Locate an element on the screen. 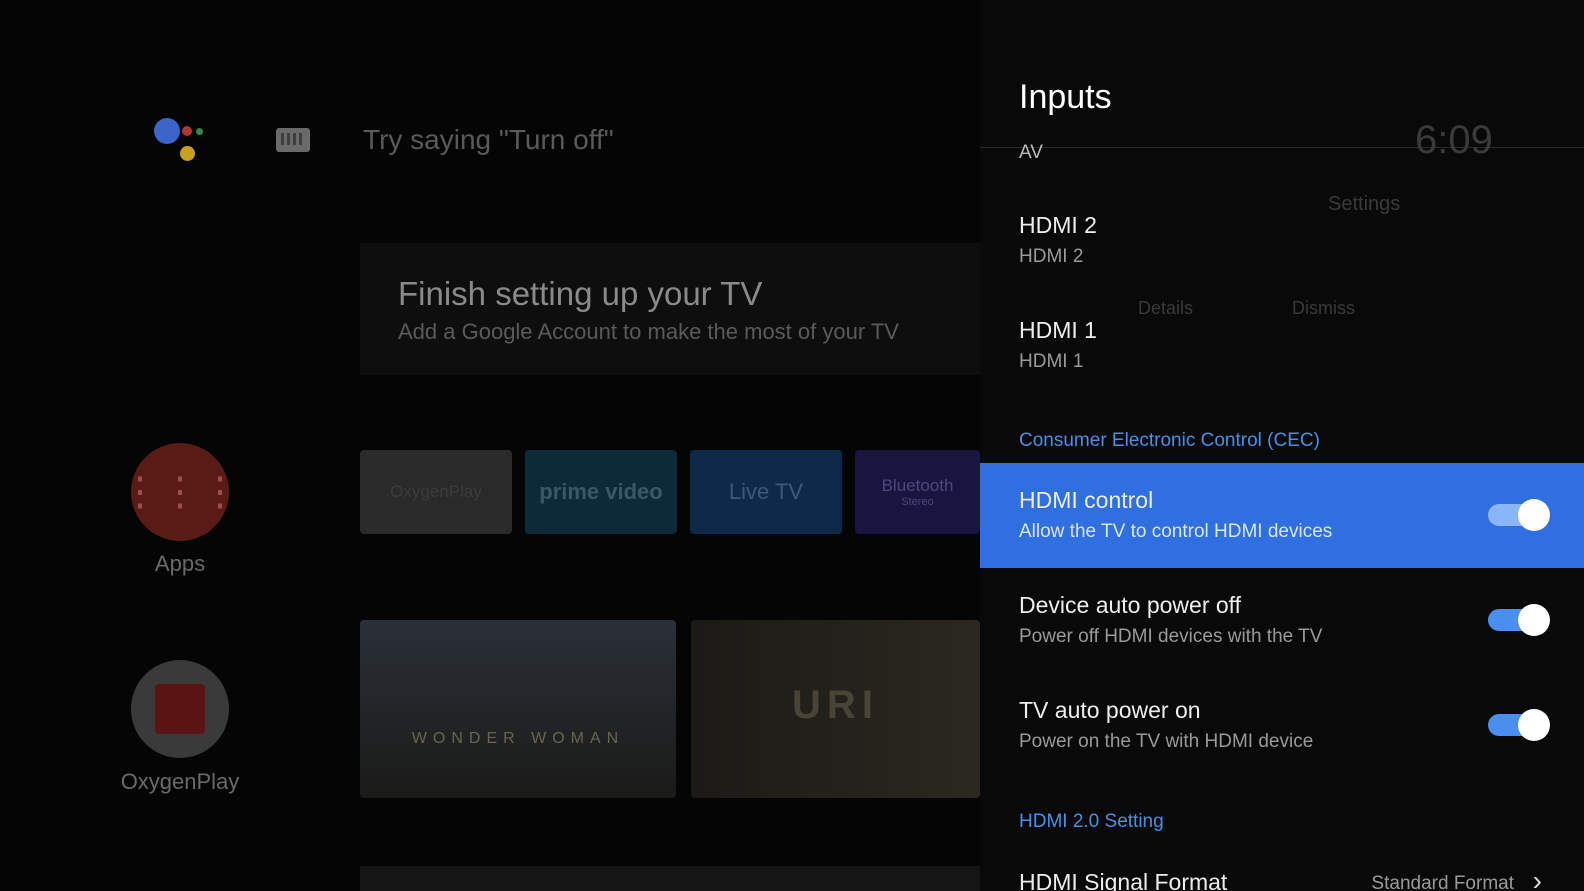 The width and height of the screenshot is (1584, 891). apps-icon: ⋮⋮⋮ is located at coordinates (180, 492).